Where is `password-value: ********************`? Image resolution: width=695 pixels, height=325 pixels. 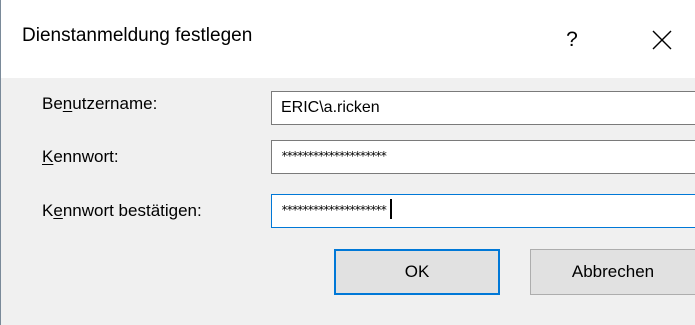 password-value: ******************** is located at coordinates (334, 156).